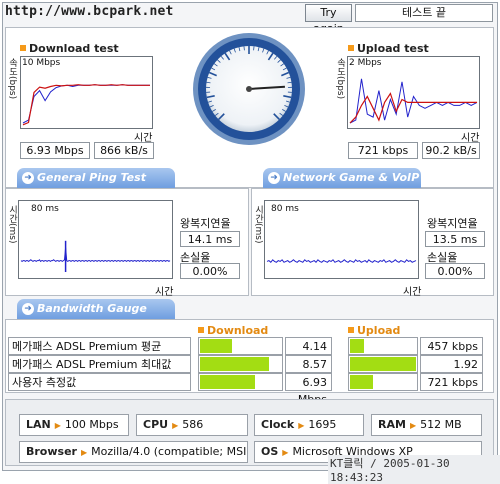 The height and width of the screenshot is (484, 500). I want to click on download-mbps-value: 6.93 Mbps, so click(55, 150).